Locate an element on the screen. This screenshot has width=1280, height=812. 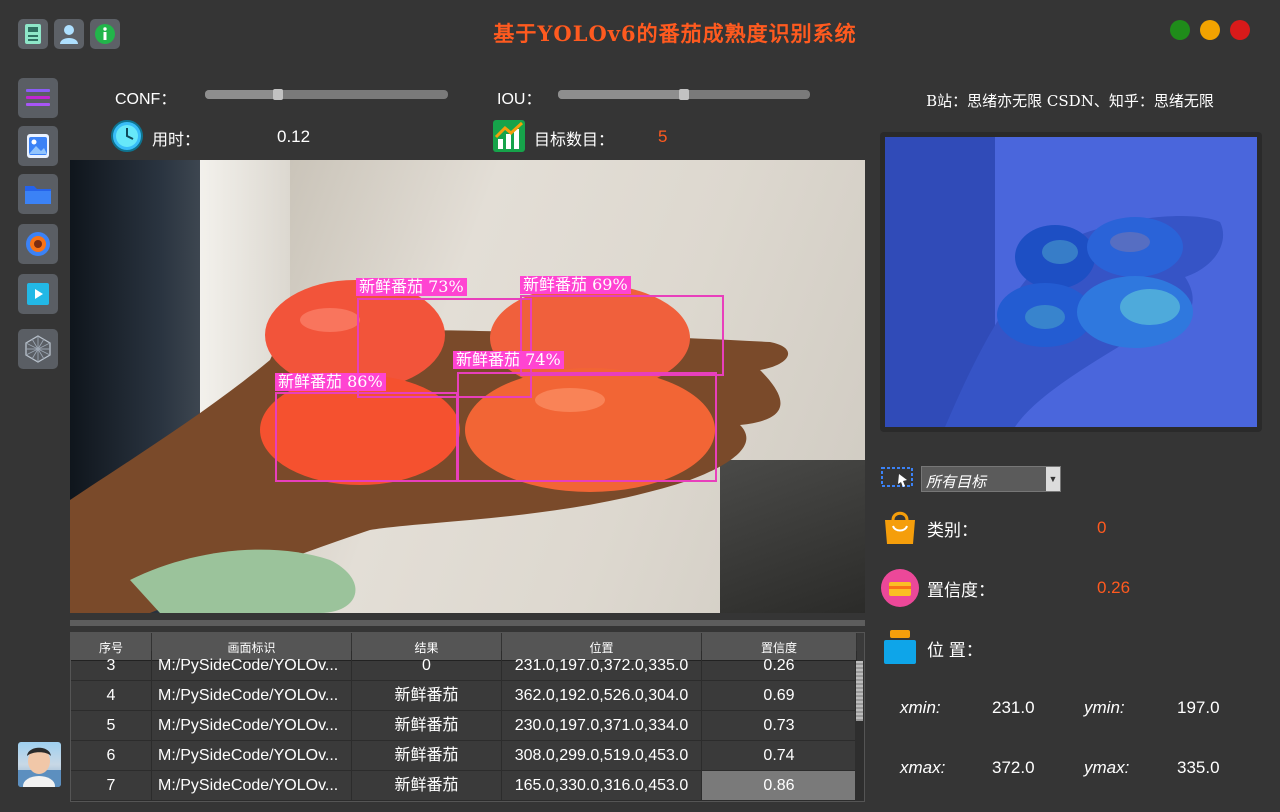
count-label: 目标数目： is located at coordinates (574, 140).